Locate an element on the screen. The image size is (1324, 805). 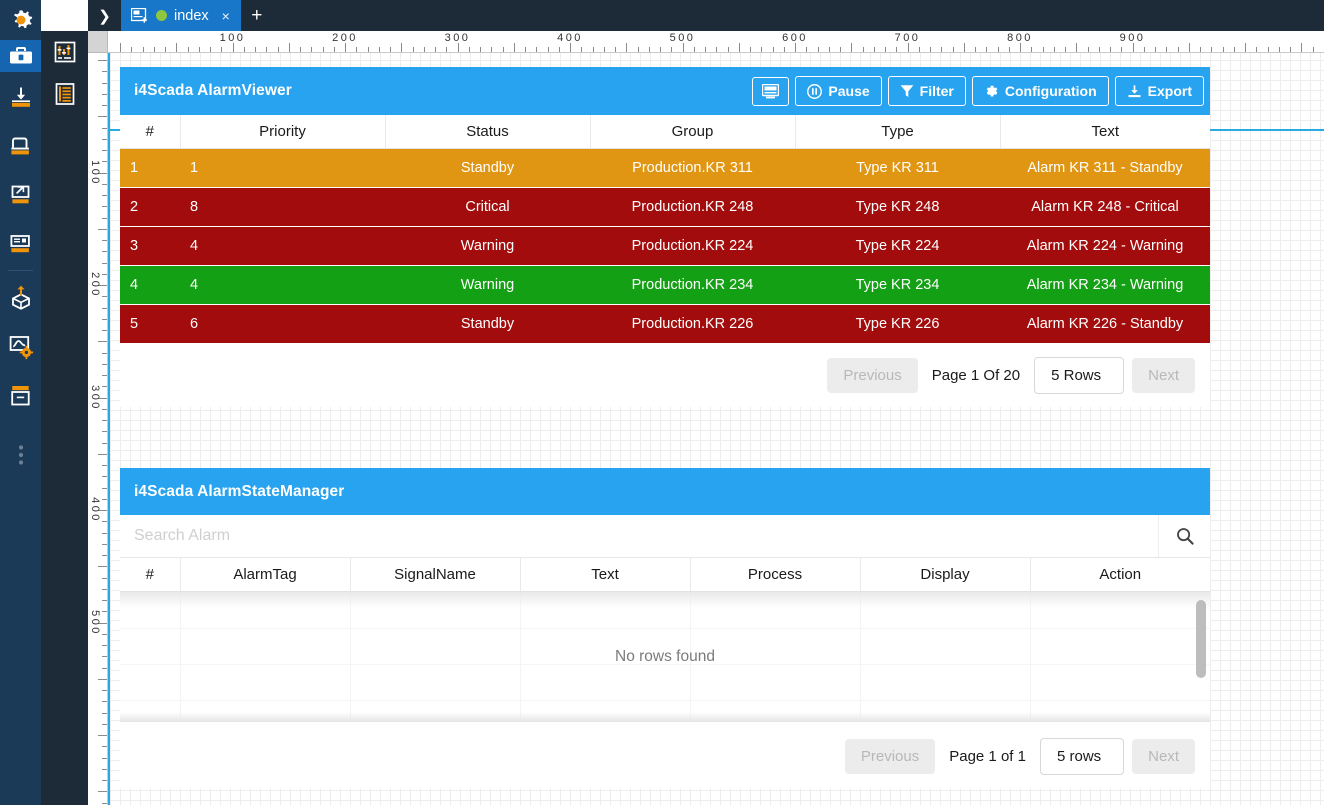
column-header-status: Status is located at coordinates (488, 132).